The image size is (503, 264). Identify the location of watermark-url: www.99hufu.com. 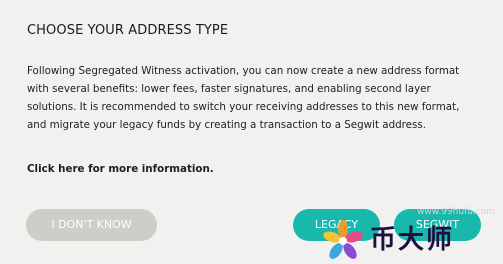
(456, 212).